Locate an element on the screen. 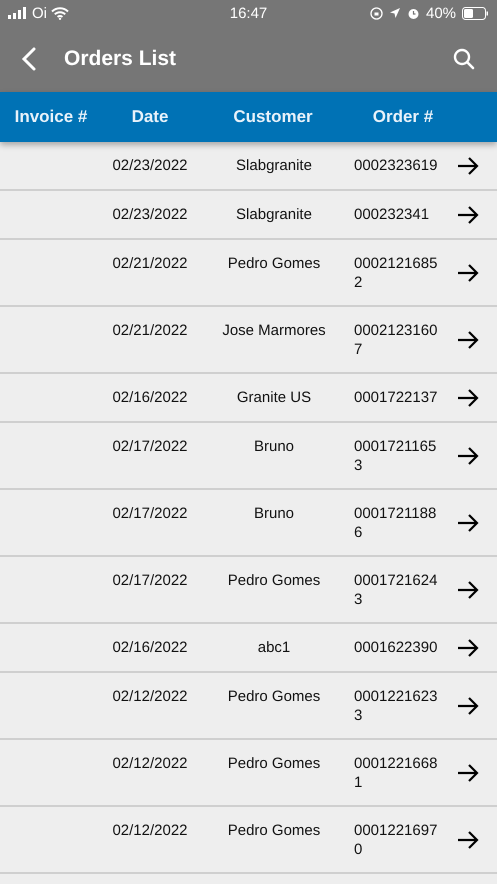 Image resolution: width=497 pixels, height=884 pixels. battery-icon is located at coordinates (476, 13).